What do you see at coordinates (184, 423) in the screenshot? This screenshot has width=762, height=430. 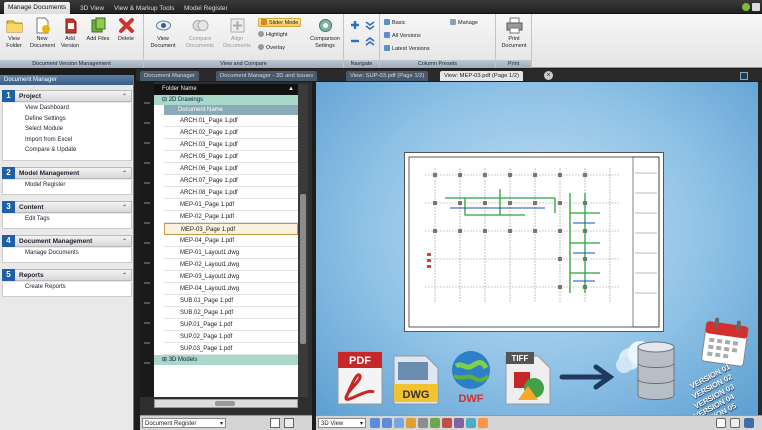 I see `register-select: Document Register ▾` at bounding box center [184, 423].